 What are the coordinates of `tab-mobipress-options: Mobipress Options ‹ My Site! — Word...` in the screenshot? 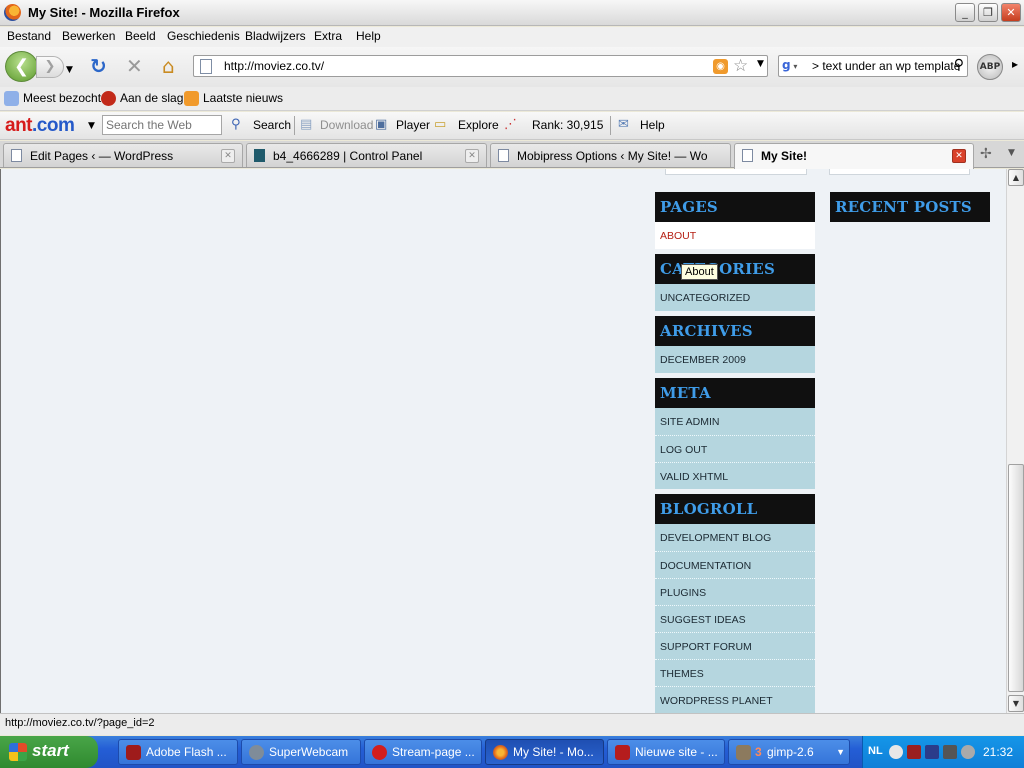 It's located at (610, 155).